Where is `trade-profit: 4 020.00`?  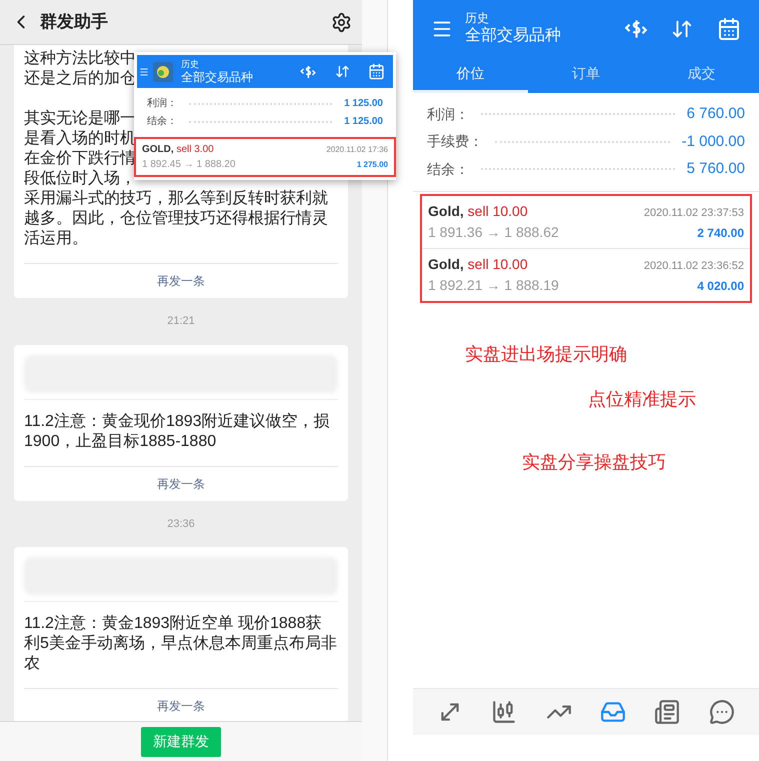 trade-profit: 4 020.00 is located at coordinates (720, 286).